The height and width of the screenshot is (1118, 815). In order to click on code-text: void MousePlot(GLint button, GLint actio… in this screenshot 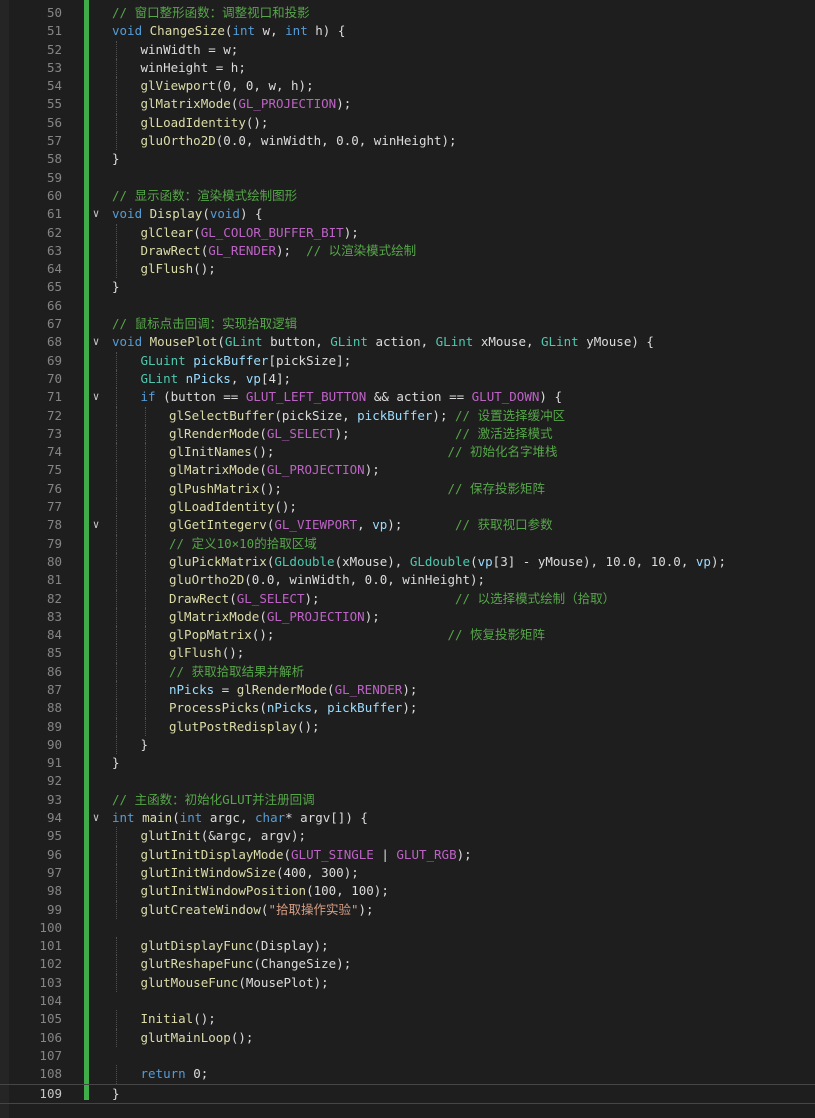, I will do `click(383, 342)`.